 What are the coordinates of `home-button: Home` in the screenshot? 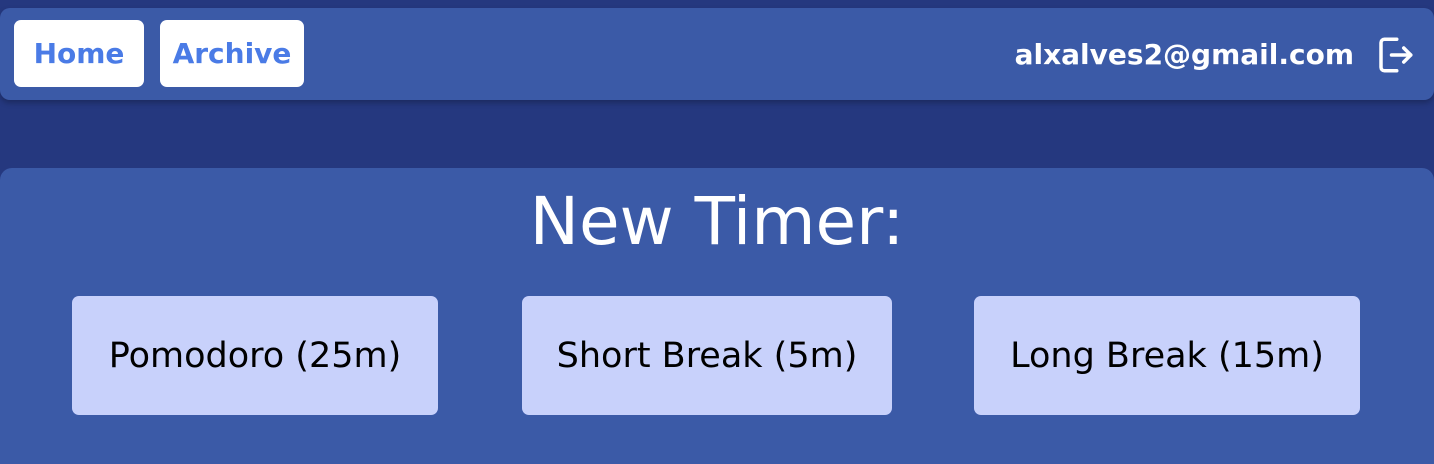 It's located at (79, 53).